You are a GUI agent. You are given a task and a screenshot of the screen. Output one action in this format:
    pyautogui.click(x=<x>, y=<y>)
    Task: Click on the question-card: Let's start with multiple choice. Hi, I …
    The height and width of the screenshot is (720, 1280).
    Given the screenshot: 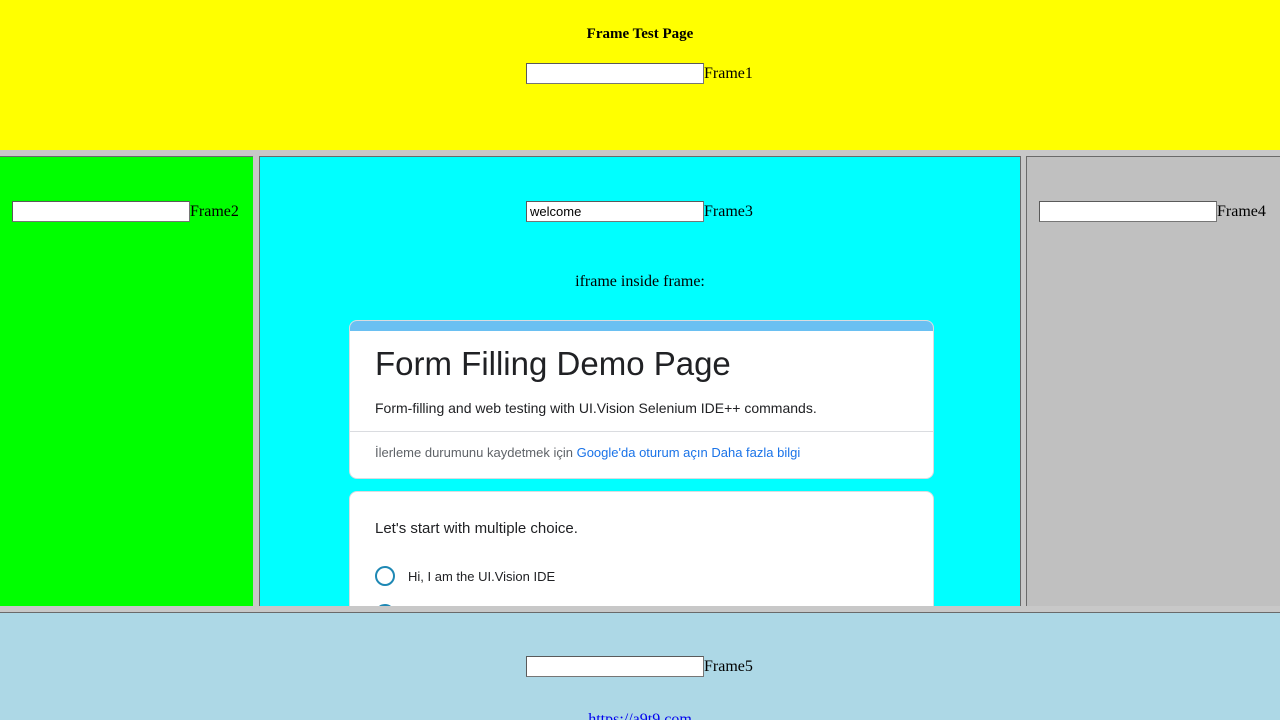 What is the action you would take?
    pyautogui.click(x=641, y=548)
    